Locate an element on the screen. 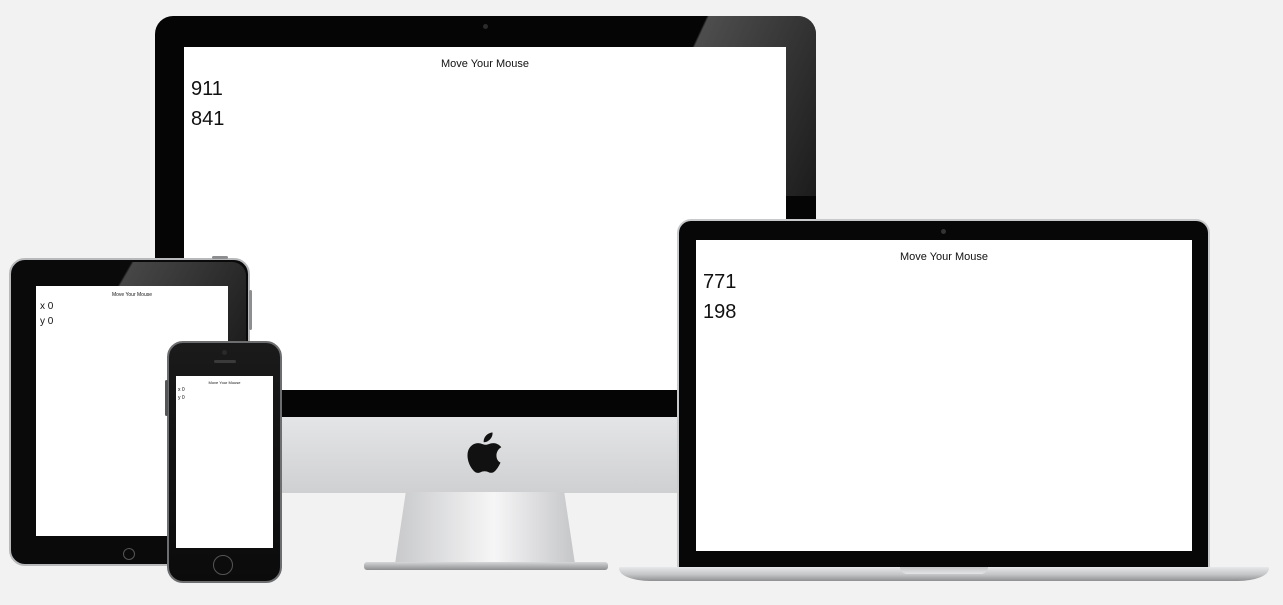 This screenshot has width=1283, height=605. ipad-page-title: Move Your Mouse is located at coordinates (132, 295).